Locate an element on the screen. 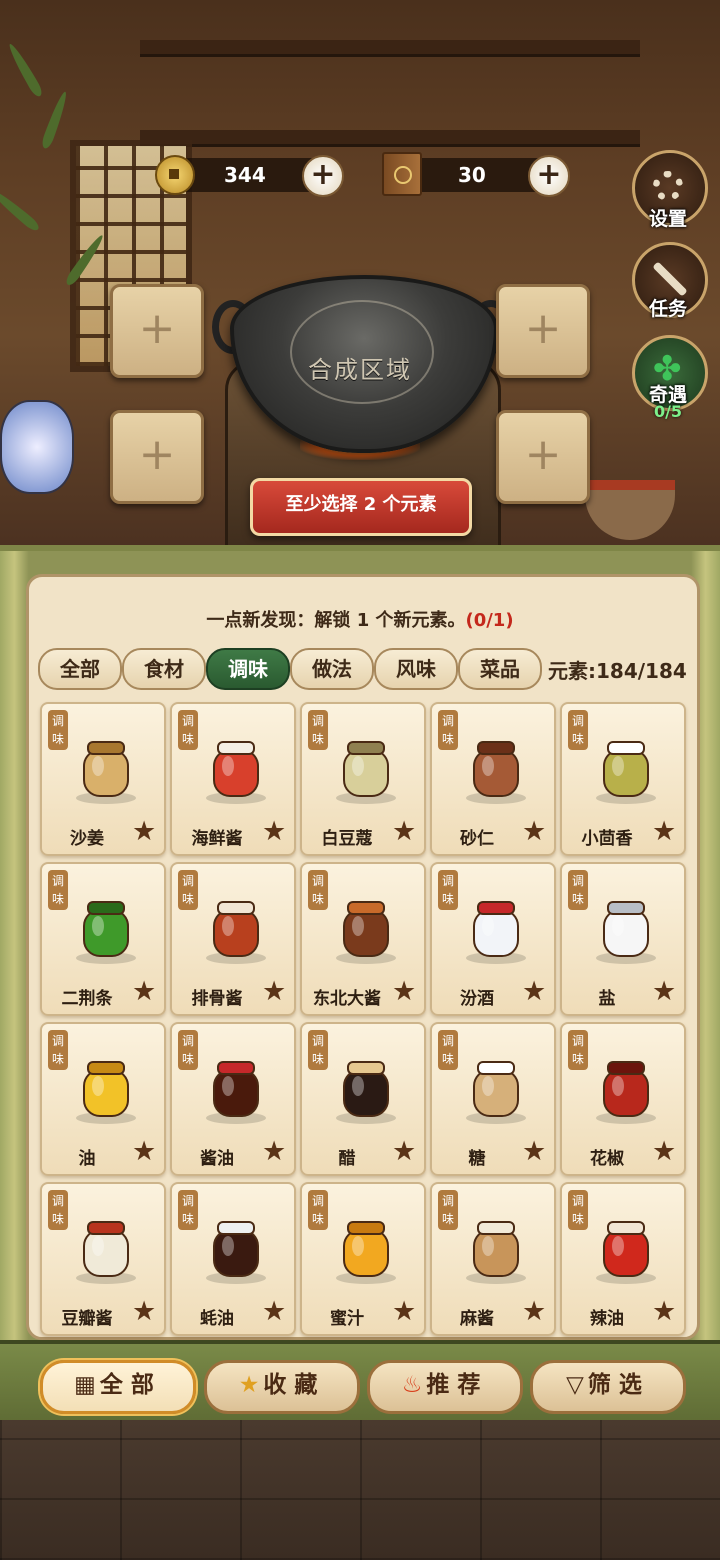 This screenshot has width=720, height=1560. element-card: 调味白豆蔻 ★ is located at coordinates (363, 779).